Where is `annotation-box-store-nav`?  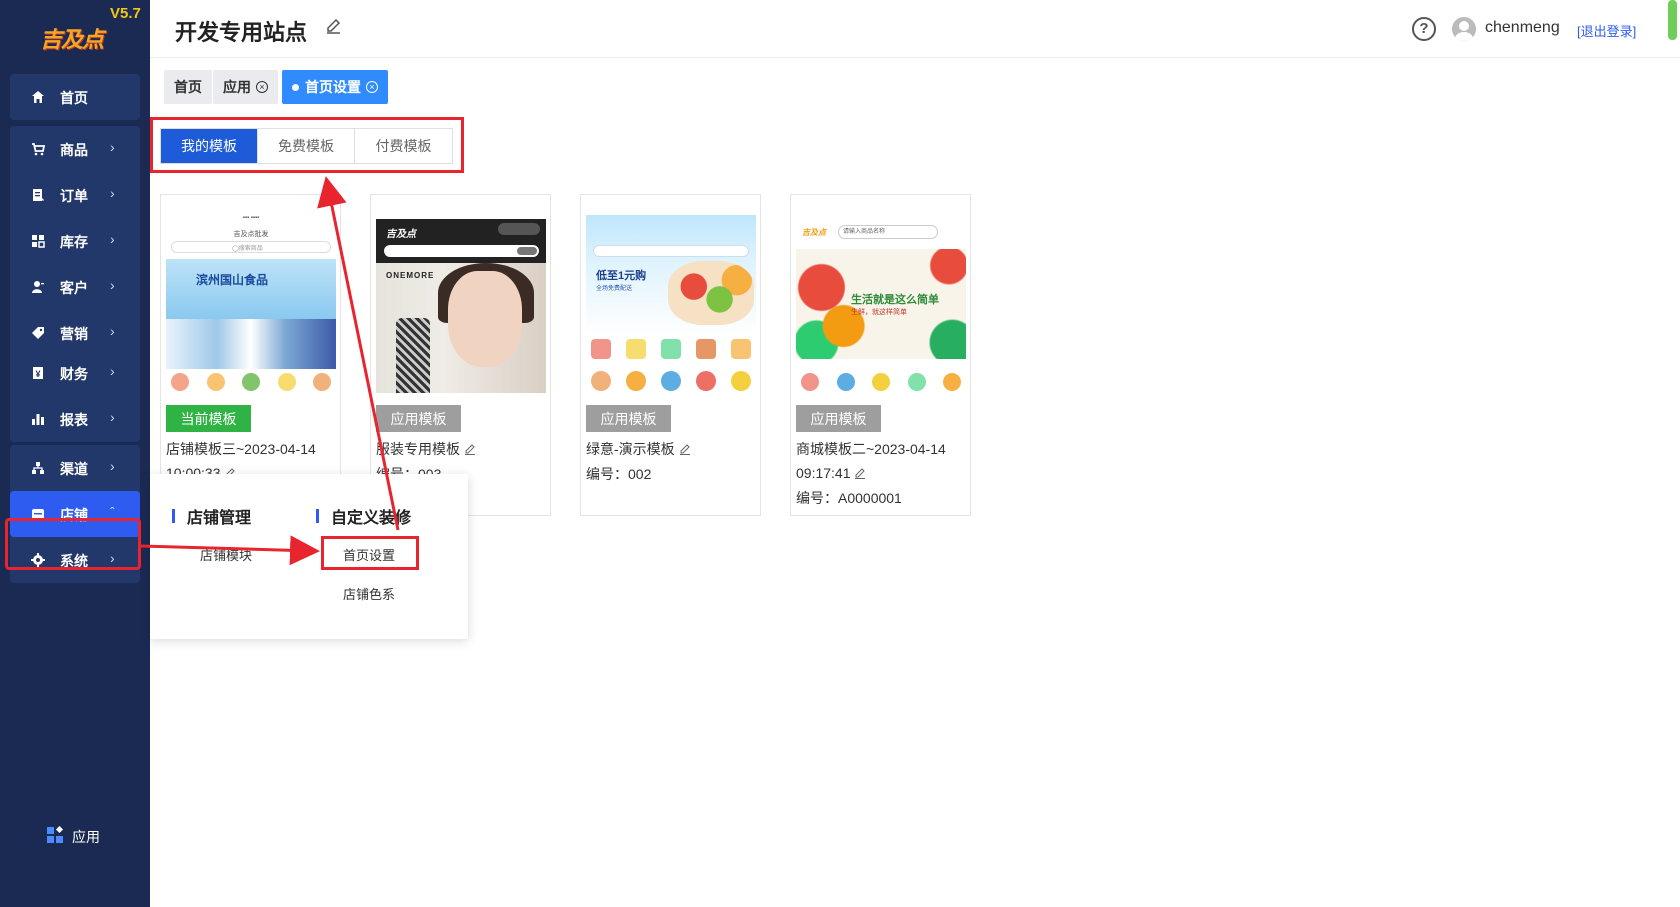 annotation-box-store-nav is located at coordinates (73, 544).